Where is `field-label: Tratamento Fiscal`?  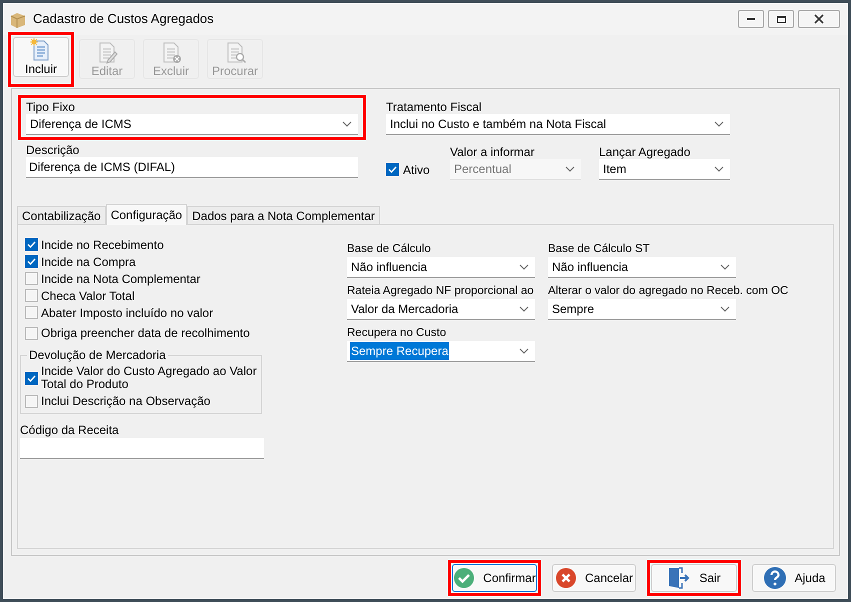 field-label: Tratamento Fiscal is located at coordinates (434, 106).